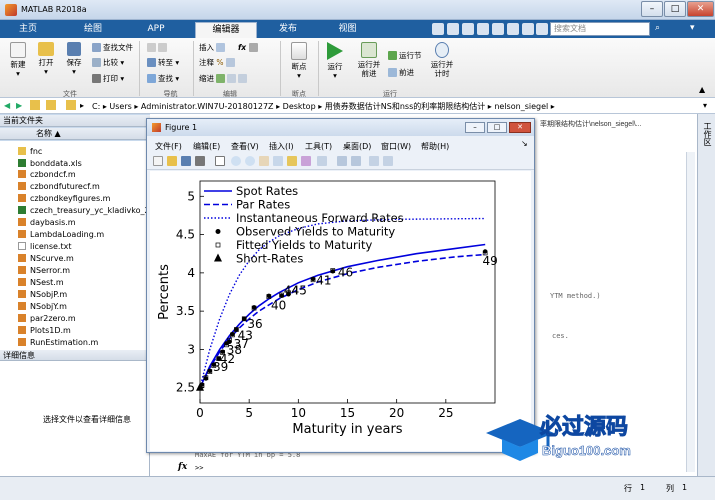 The image size is (715, 500). What do you see at coordinates (264, 161) in the screenshot?
I see `pan-icon` at bounding box center [264, 161].